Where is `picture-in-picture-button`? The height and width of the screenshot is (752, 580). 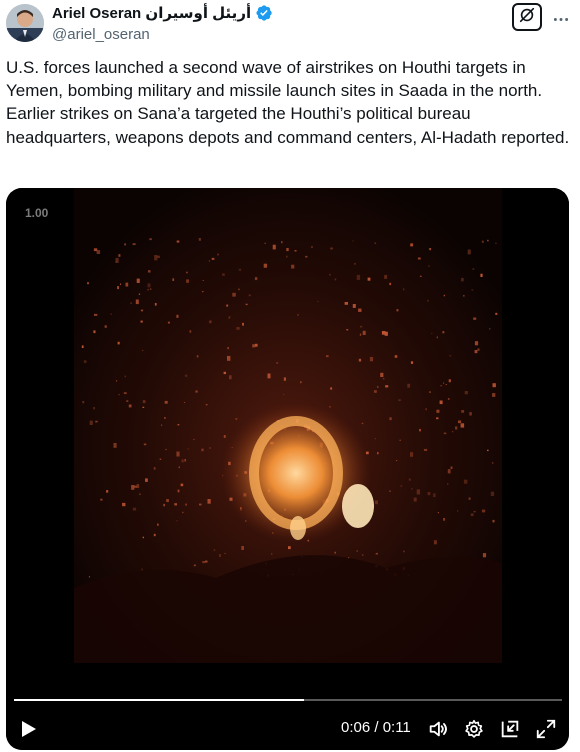 picture-in-picture-button is located at coordinates (510, 729).